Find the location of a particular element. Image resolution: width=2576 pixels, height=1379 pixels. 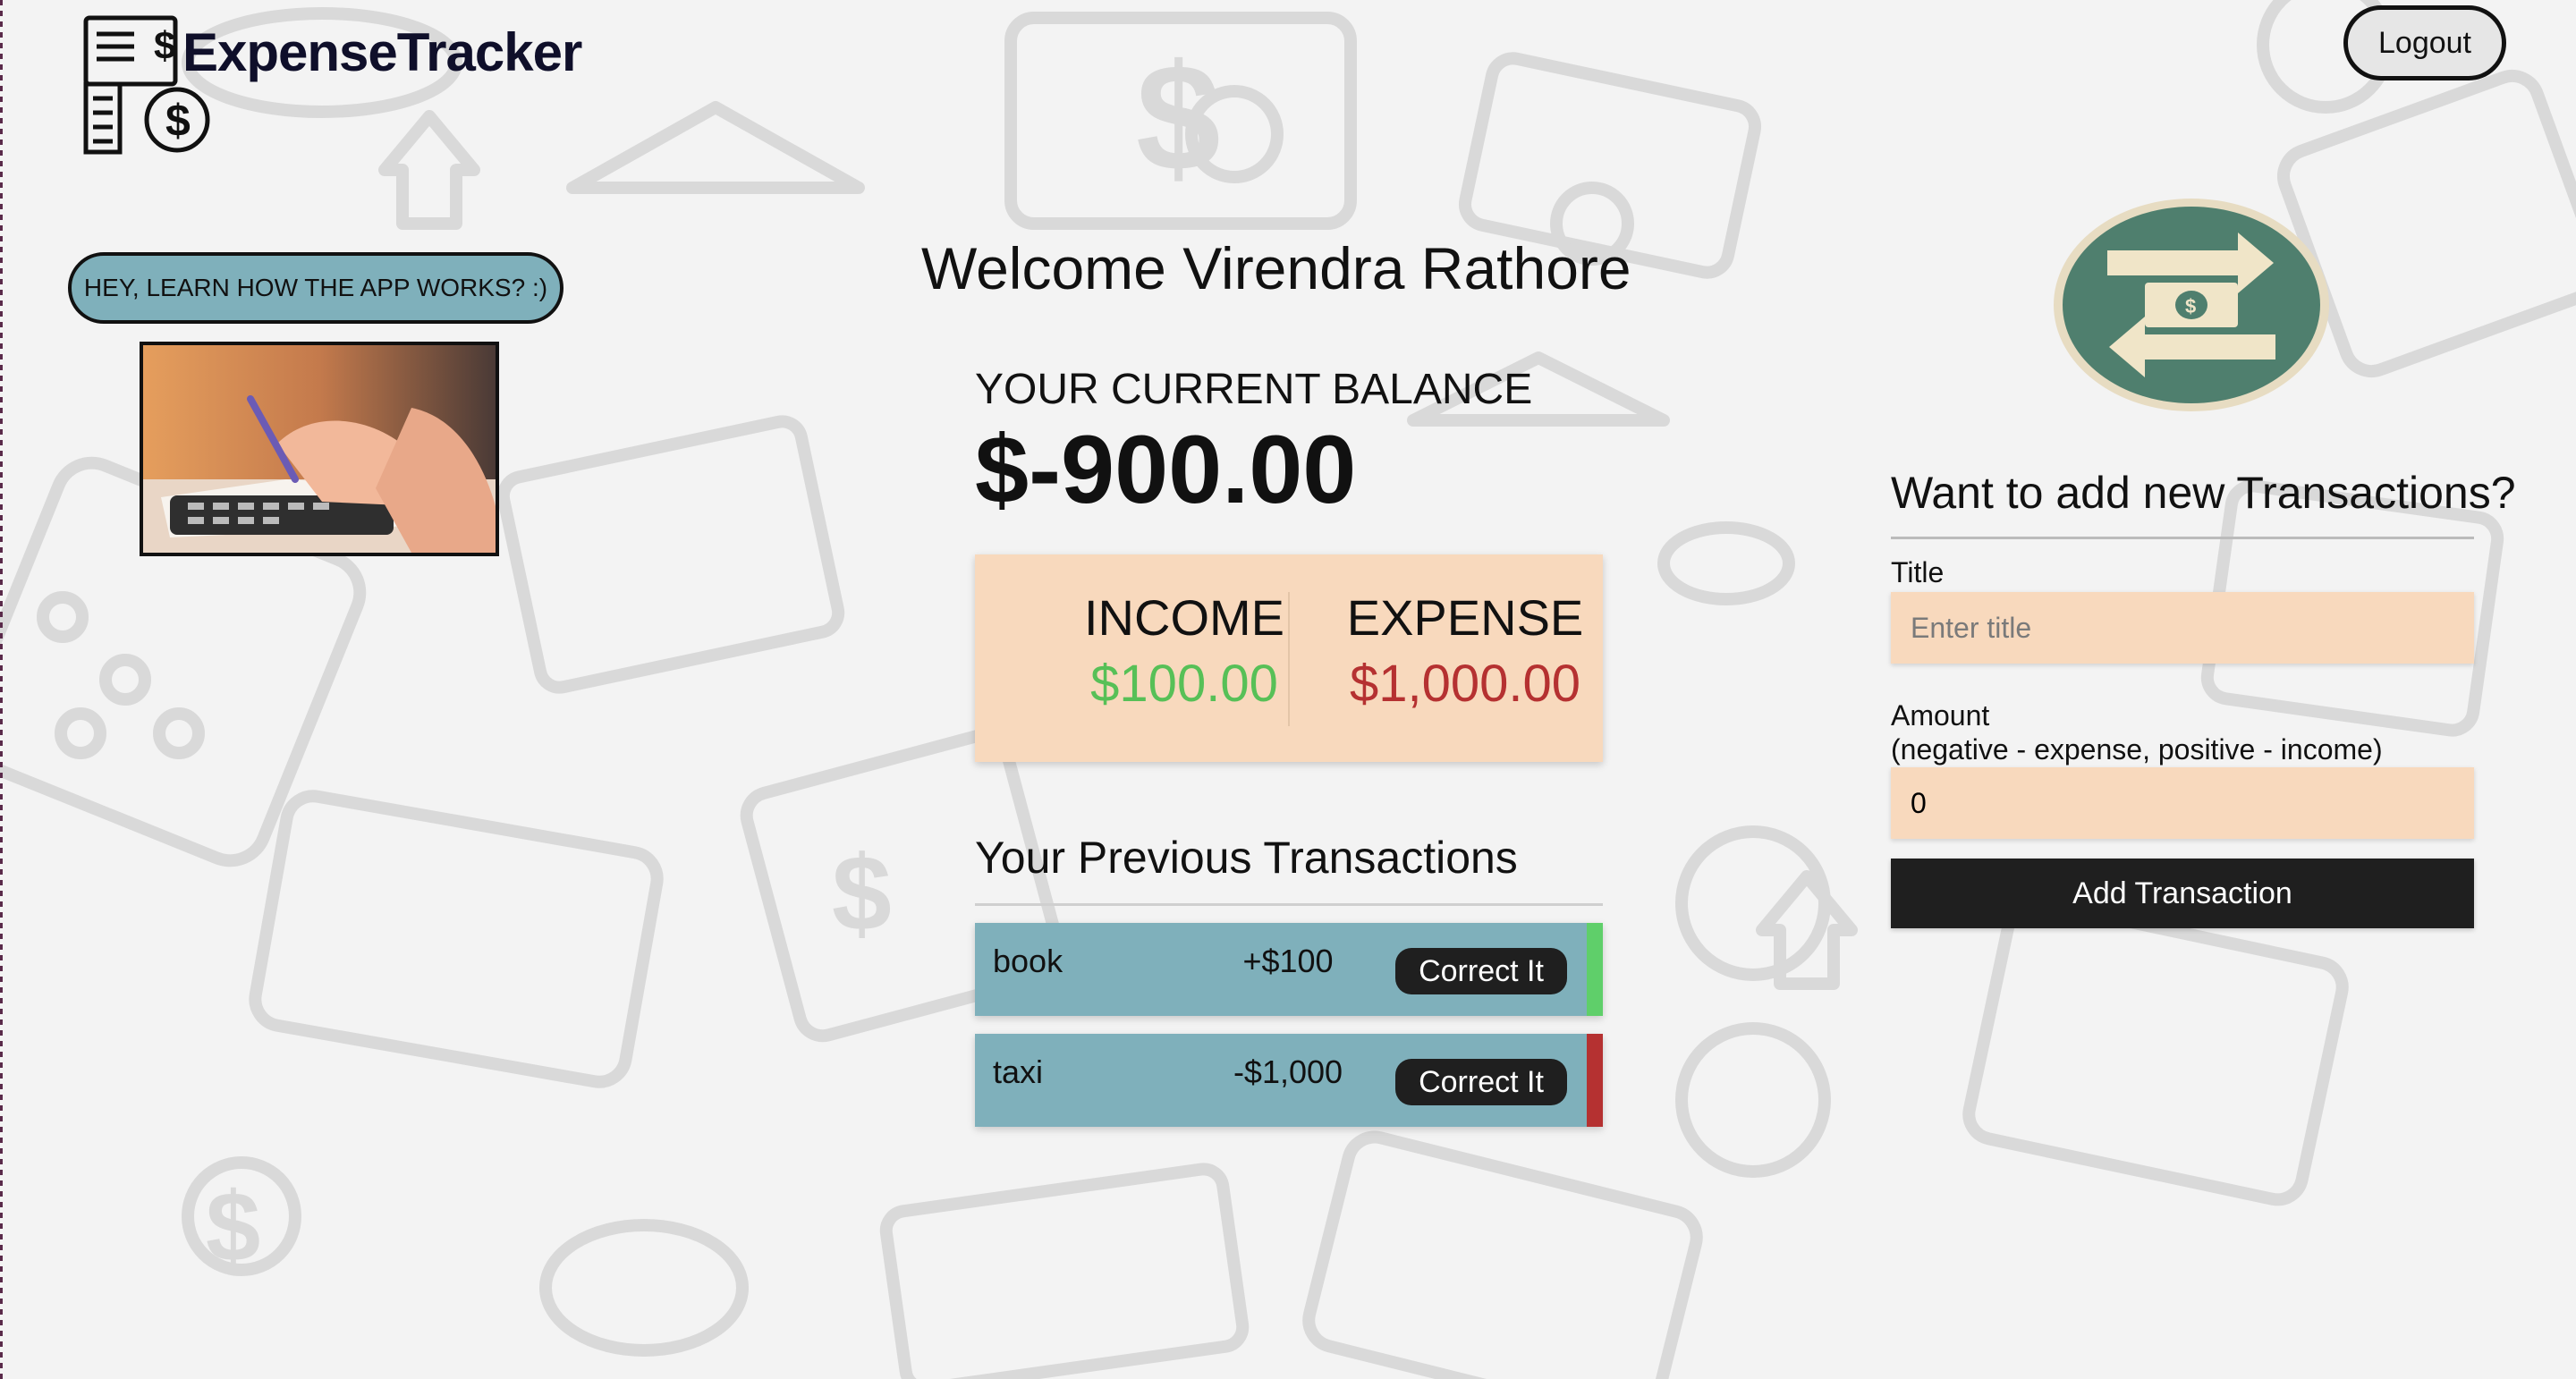

expense-section: EXPENSE $1,000.00 is located at coordinates (1465, 651).